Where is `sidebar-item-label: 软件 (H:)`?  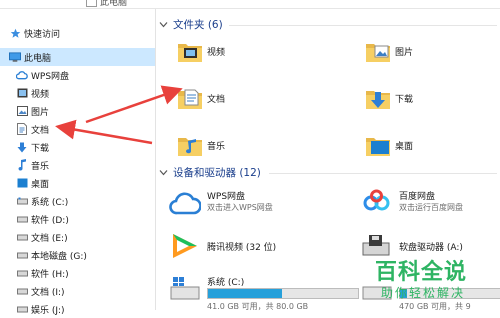
sidebar-item-label: 软件 (H:) is located at coordinates (50, 274).